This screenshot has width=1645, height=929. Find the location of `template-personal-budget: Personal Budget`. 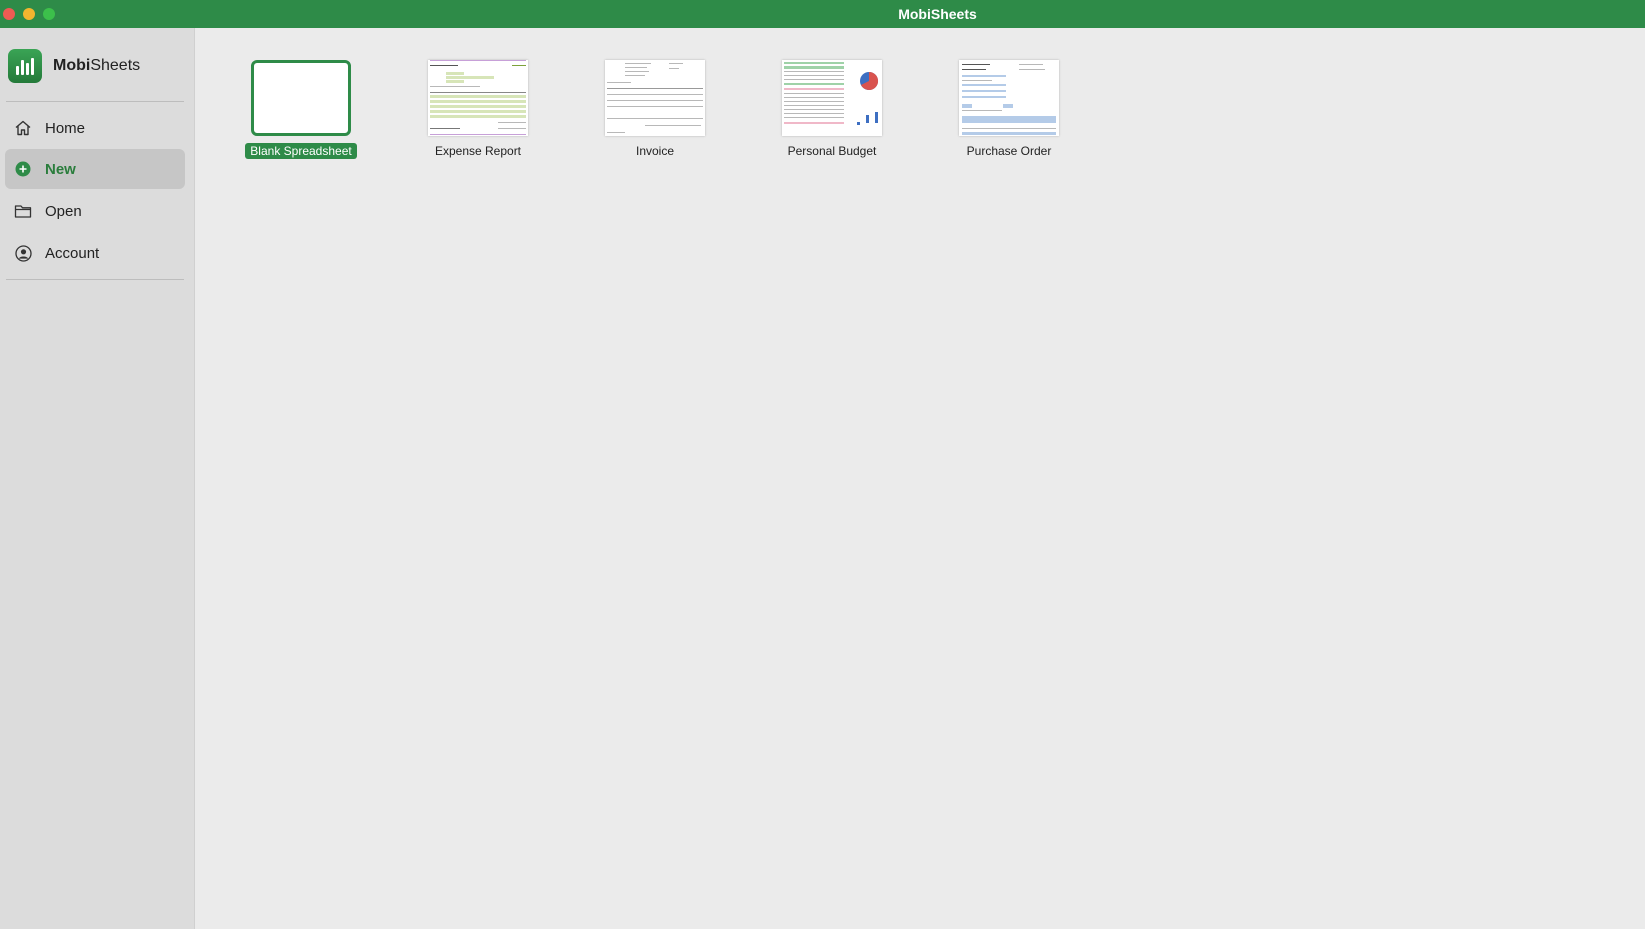

template-personal-budget: Personal Budget is located at coordinates (832, 110).